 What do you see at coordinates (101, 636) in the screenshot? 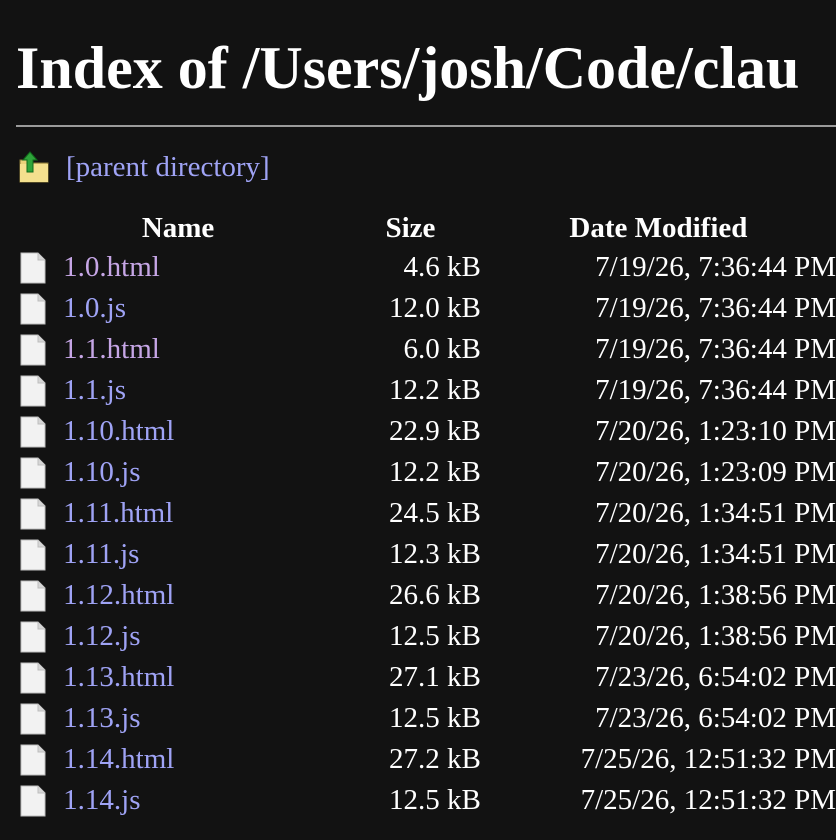
I see `file-link: 1.12.js` at bounding box center [101, 636].